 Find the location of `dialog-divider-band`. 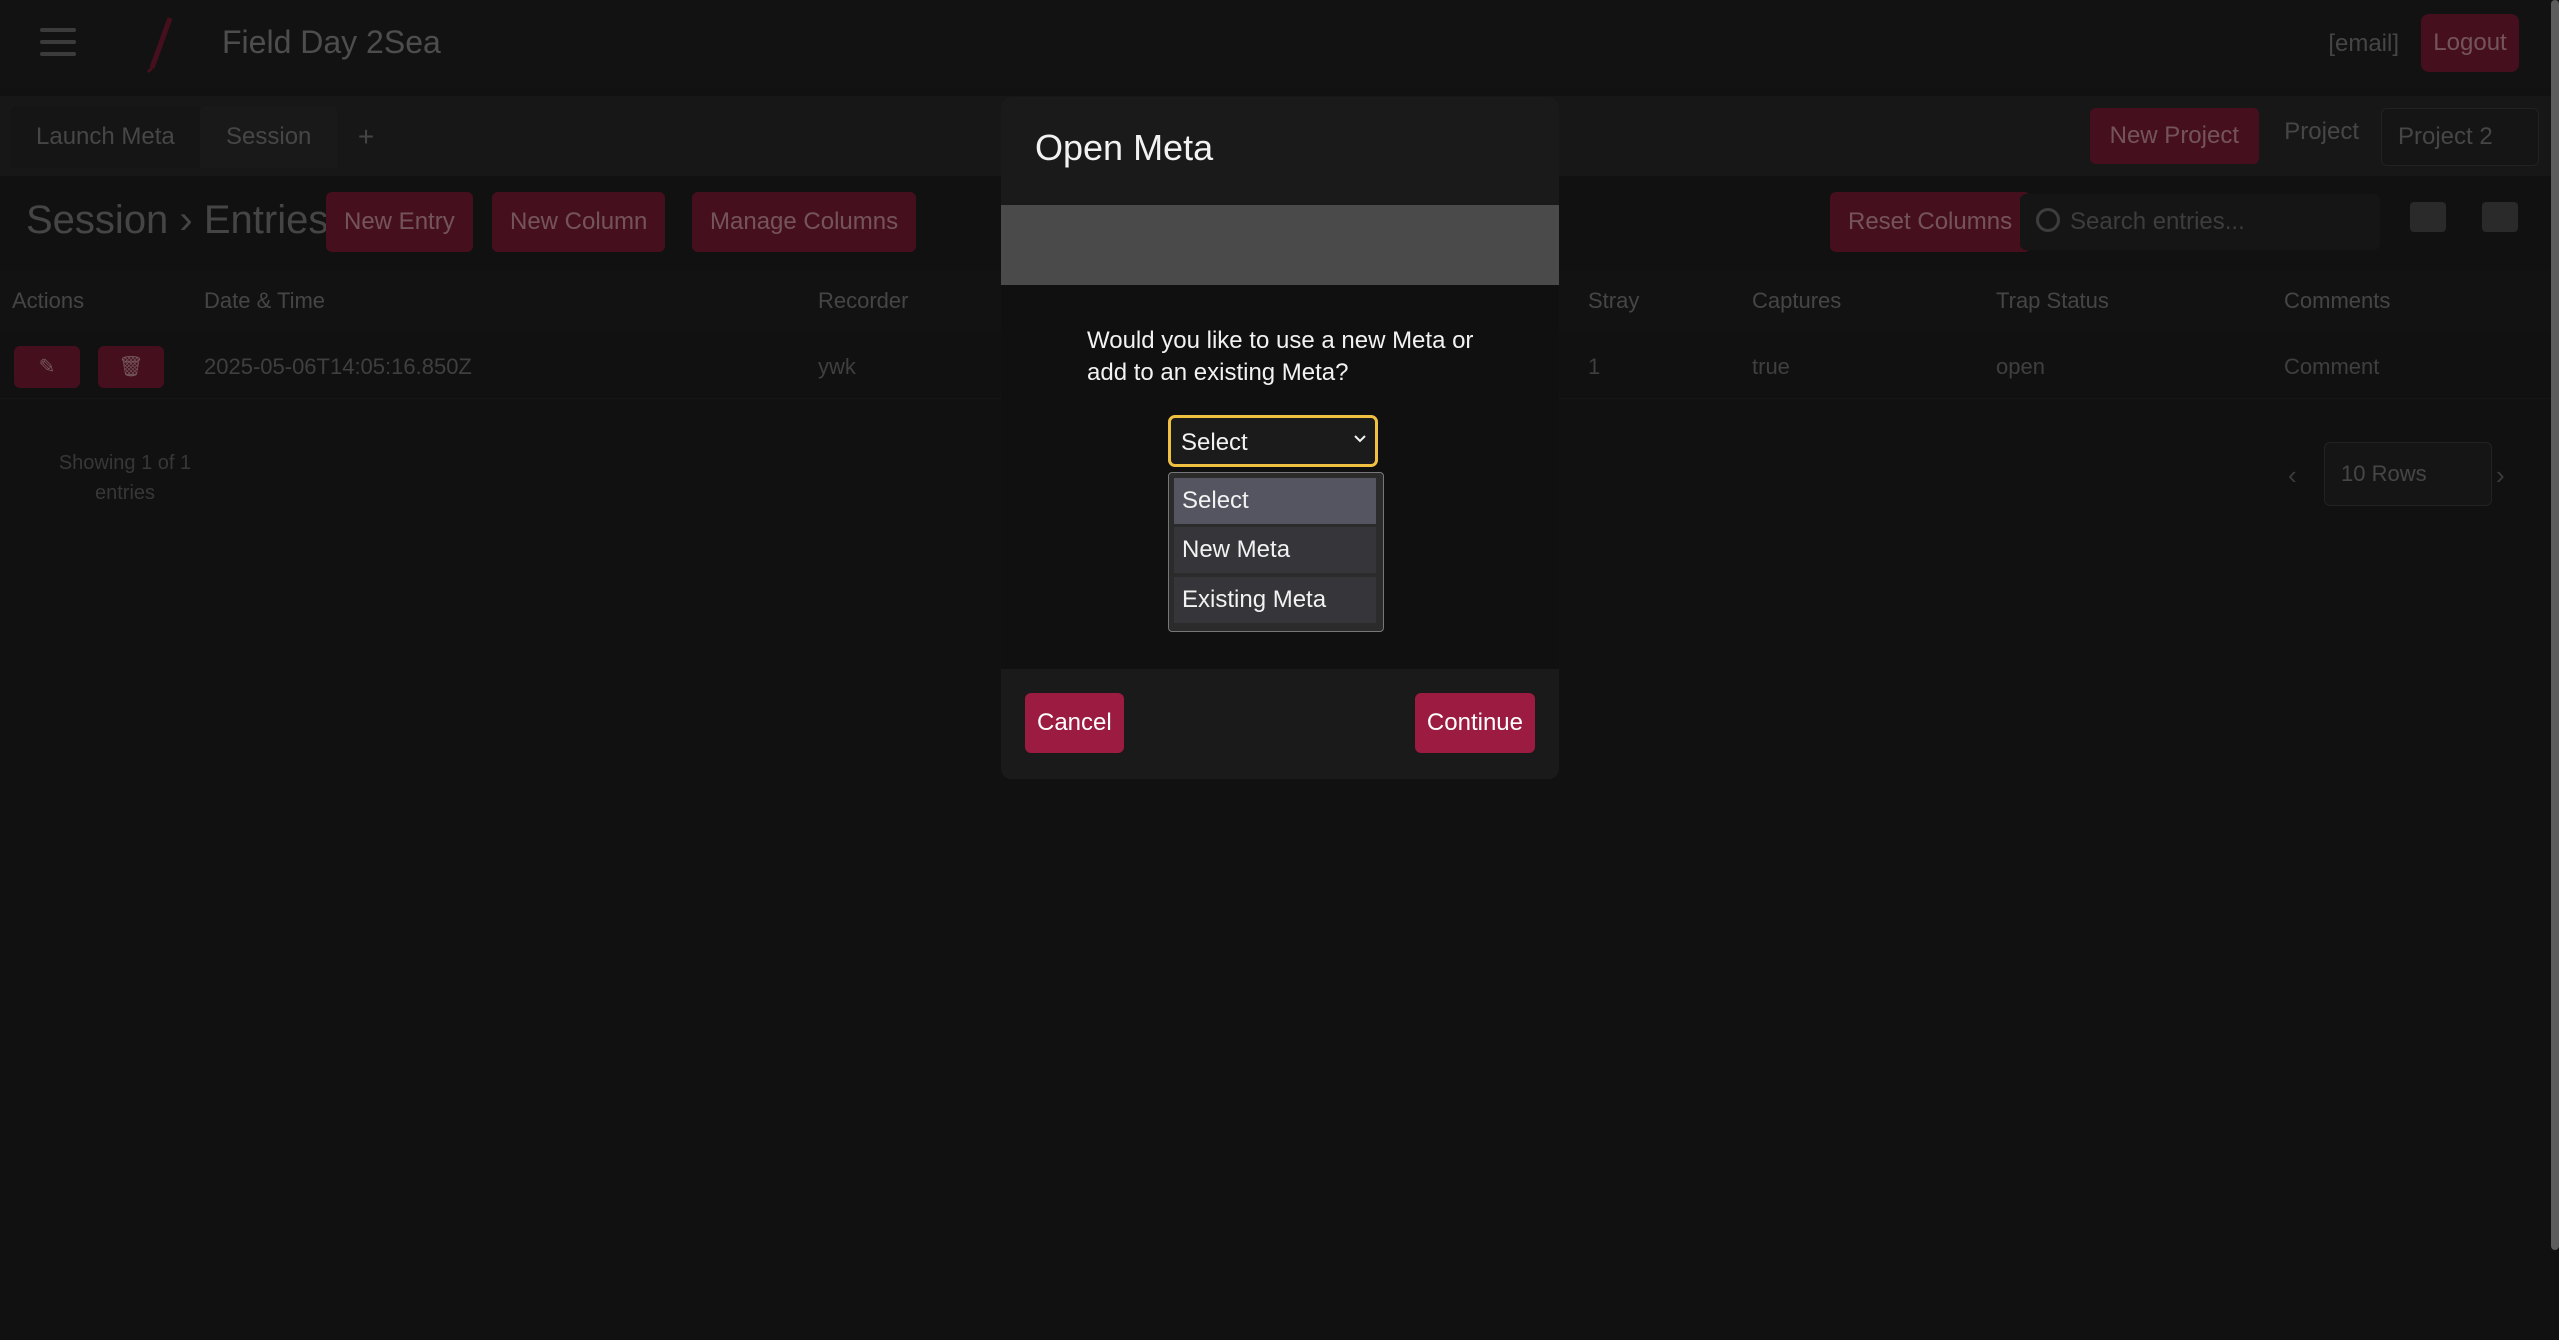

dialog-divider-band is located at coordinates (1280, 245).